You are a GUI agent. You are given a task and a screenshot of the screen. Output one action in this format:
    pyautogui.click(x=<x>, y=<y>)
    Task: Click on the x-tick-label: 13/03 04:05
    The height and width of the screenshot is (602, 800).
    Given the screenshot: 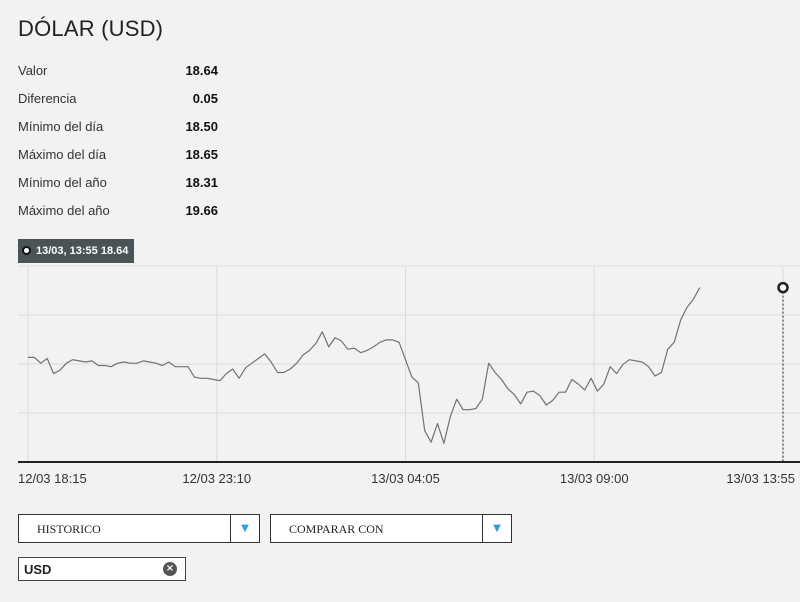 What is the action you would take?
    pyautogui.click(x=405, y=478)
    